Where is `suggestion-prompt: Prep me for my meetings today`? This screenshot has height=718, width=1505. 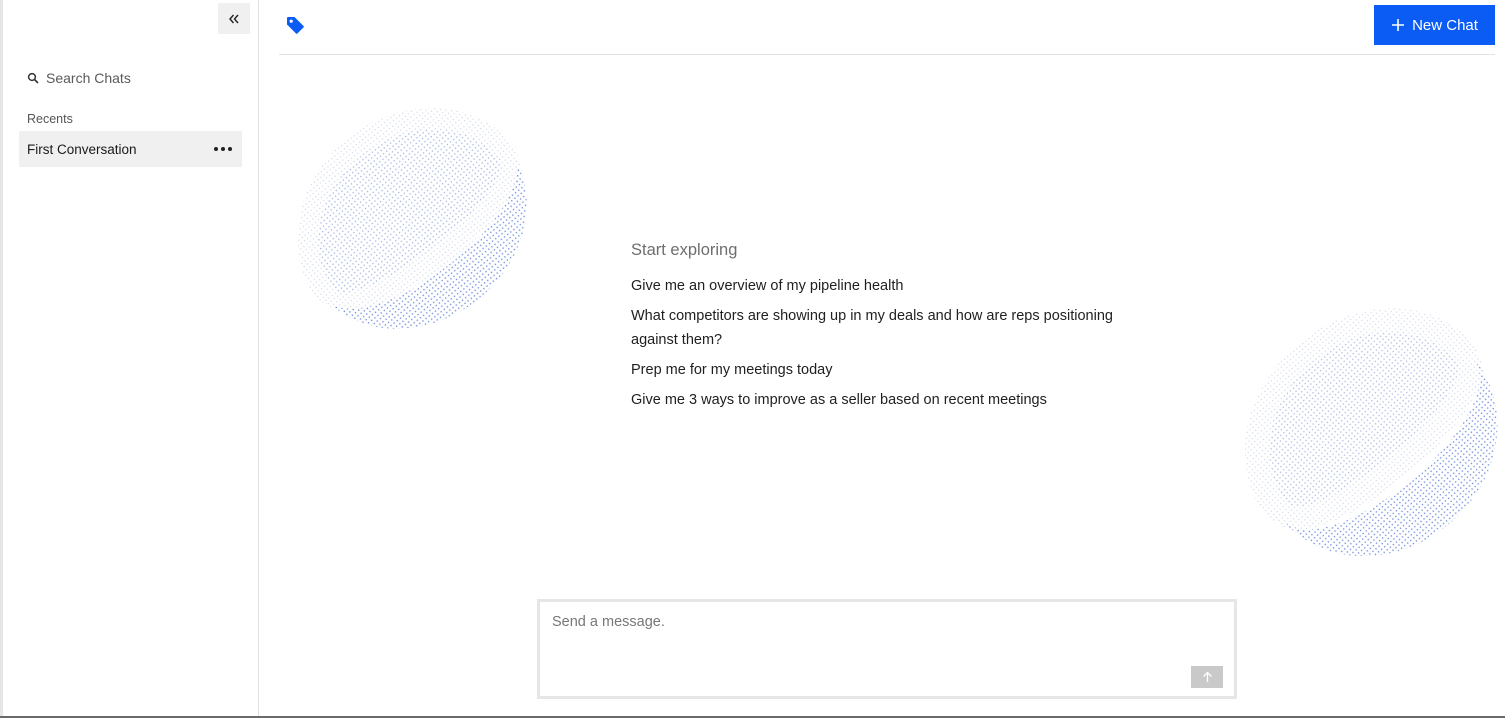
suggestion-prompt: Prep me for my meetings today is located at coordinates (891, 370).